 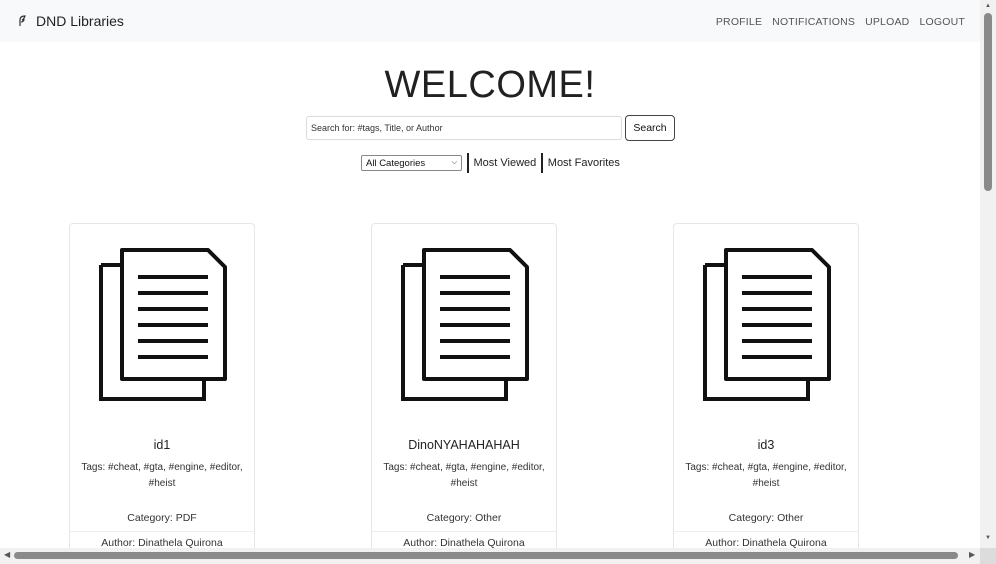 What do you see at coordinates (162, 518) in the screenshot?
I see `card-category: Category: PDF` at bounding box center [162, 518].